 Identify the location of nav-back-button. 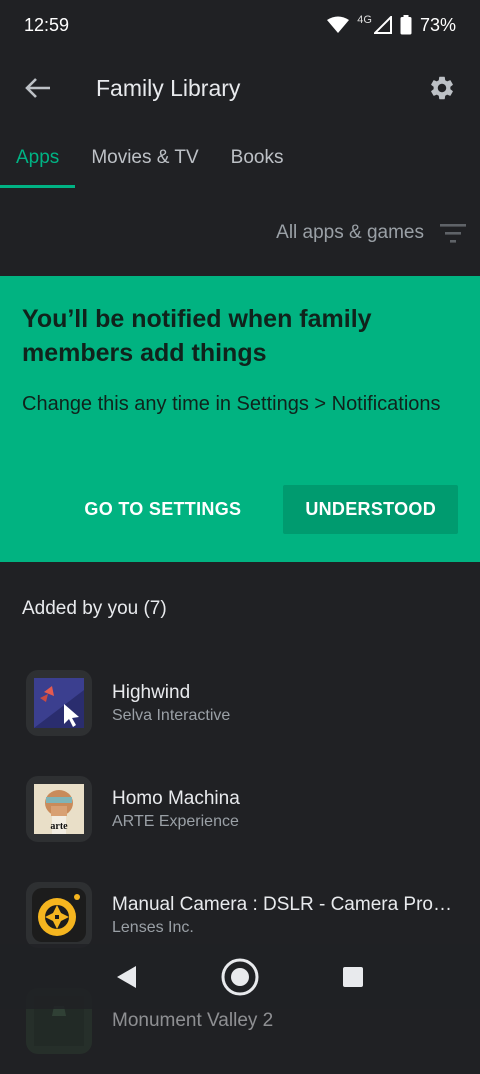
(127, 977).